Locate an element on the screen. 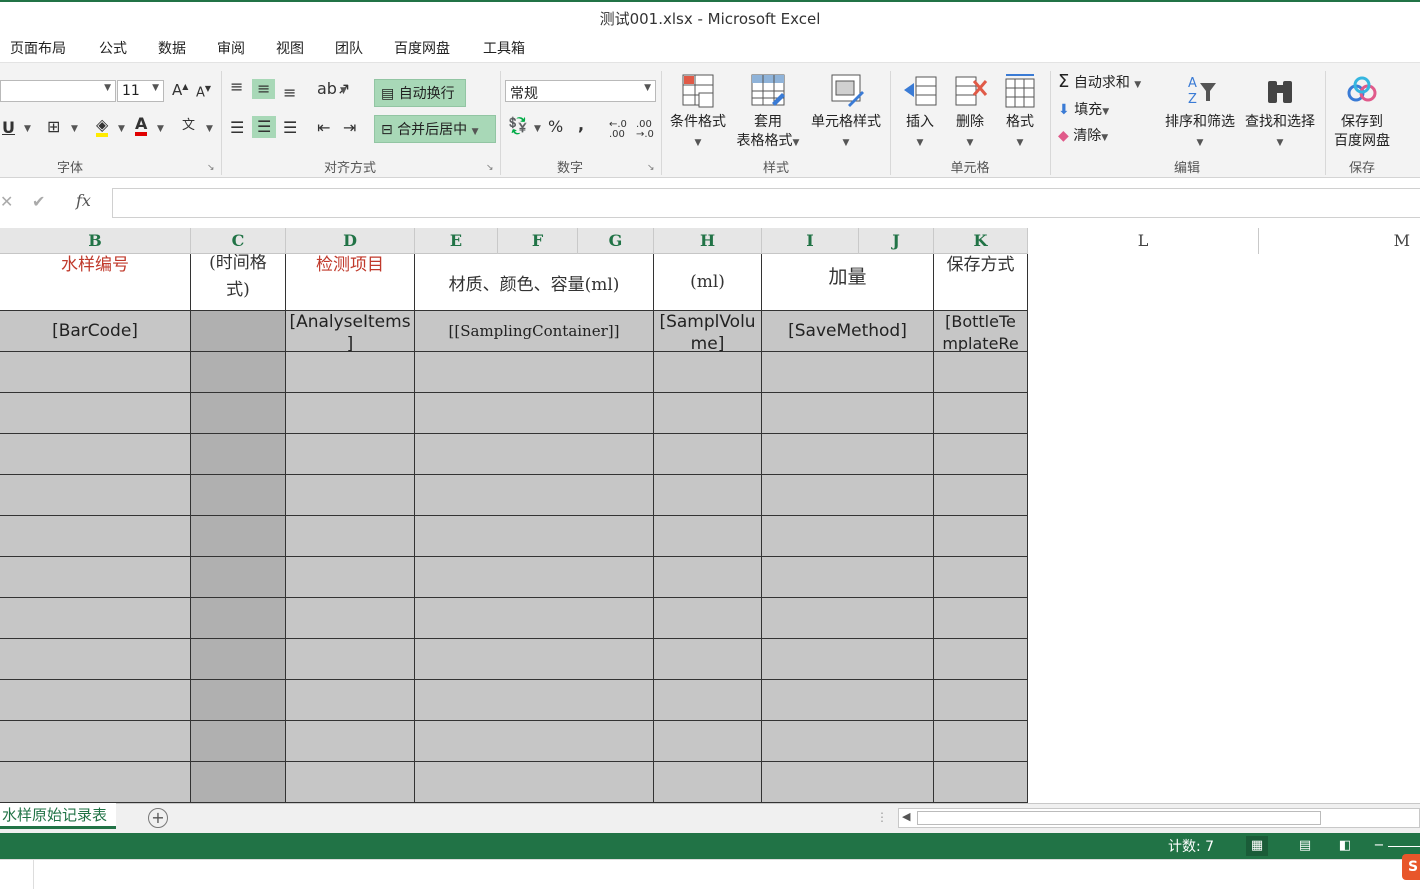 The width and height of the screenshot is (1420, 889). align-right-icon: ☰ is located at coordinates (290, 128).